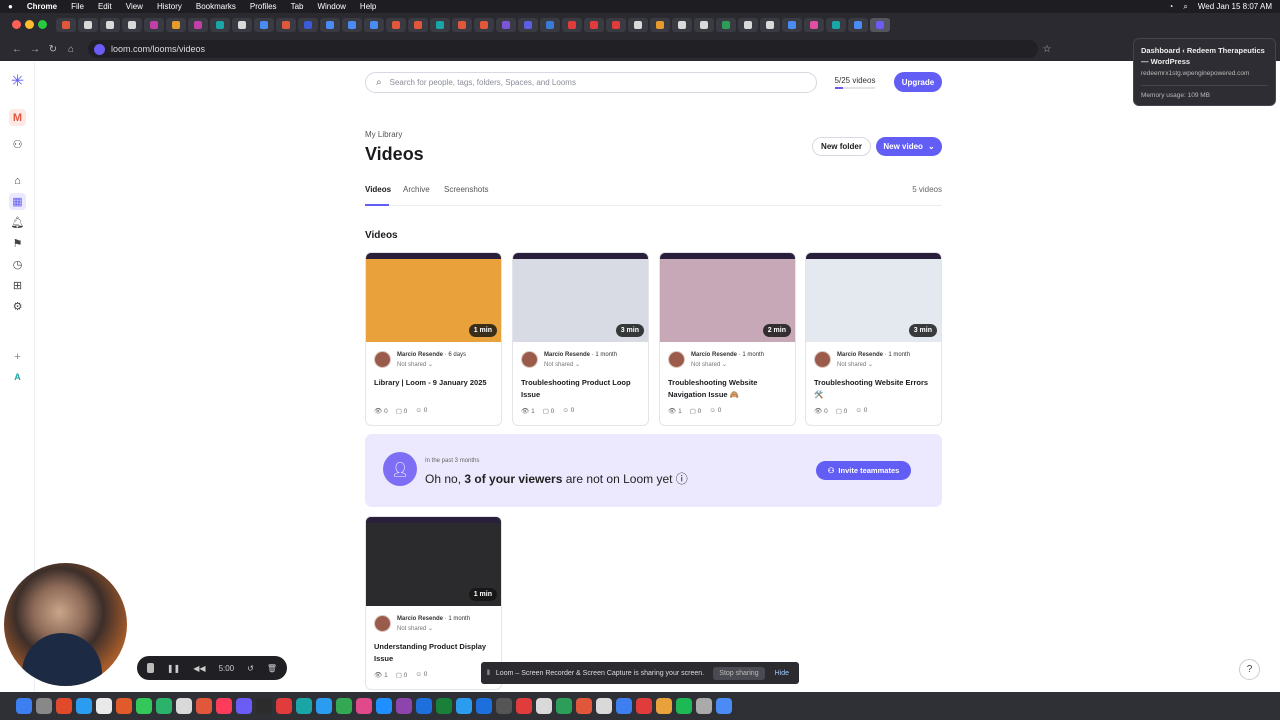 The image size is (1280, 720). What do you see at coordinates (1185, 7) in the screenshot?
I see `search-icon: ⌕` at bounding box center [1185, 7].